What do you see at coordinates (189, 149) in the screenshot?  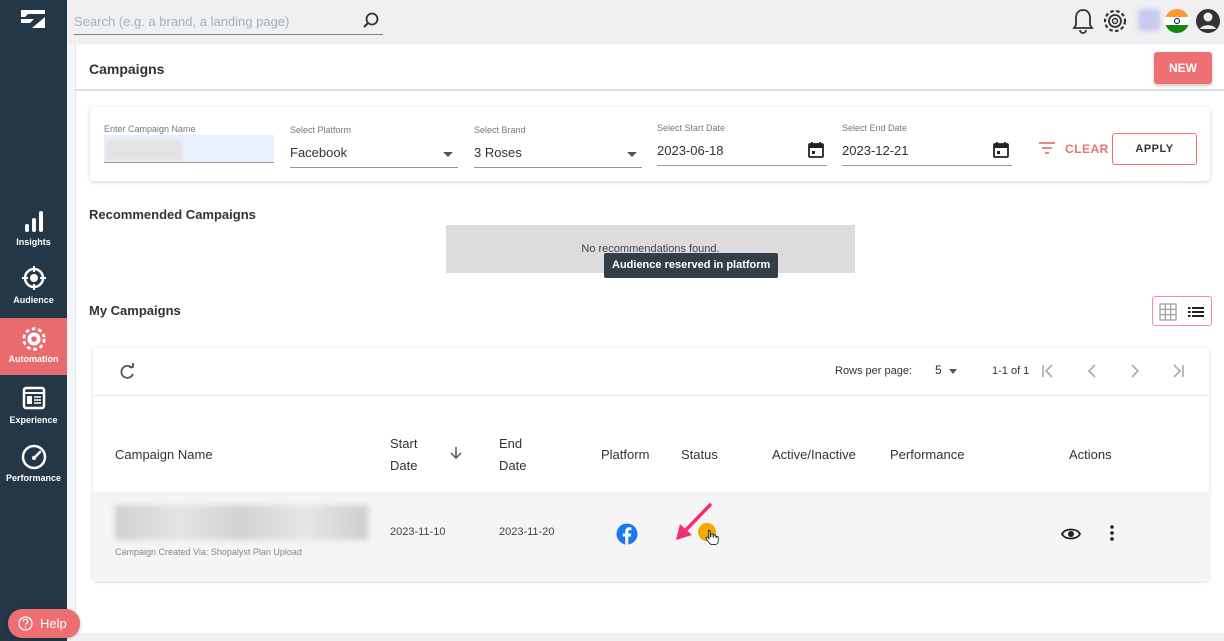 I see `campaign-name-input` at bounding box center [189, 149].